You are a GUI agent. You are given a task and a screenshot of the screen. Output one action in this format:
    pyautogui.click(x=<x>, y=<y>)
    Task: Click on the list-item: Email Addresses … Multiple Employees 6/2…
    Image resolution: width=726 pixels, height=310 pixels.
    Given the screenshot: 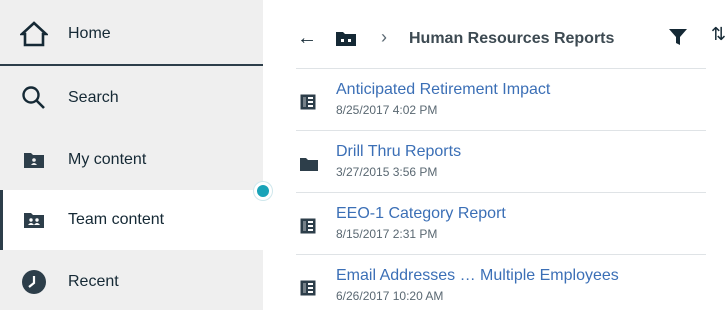 What is the action you would take?
    pyautogui.click(x=501, y=282)
    